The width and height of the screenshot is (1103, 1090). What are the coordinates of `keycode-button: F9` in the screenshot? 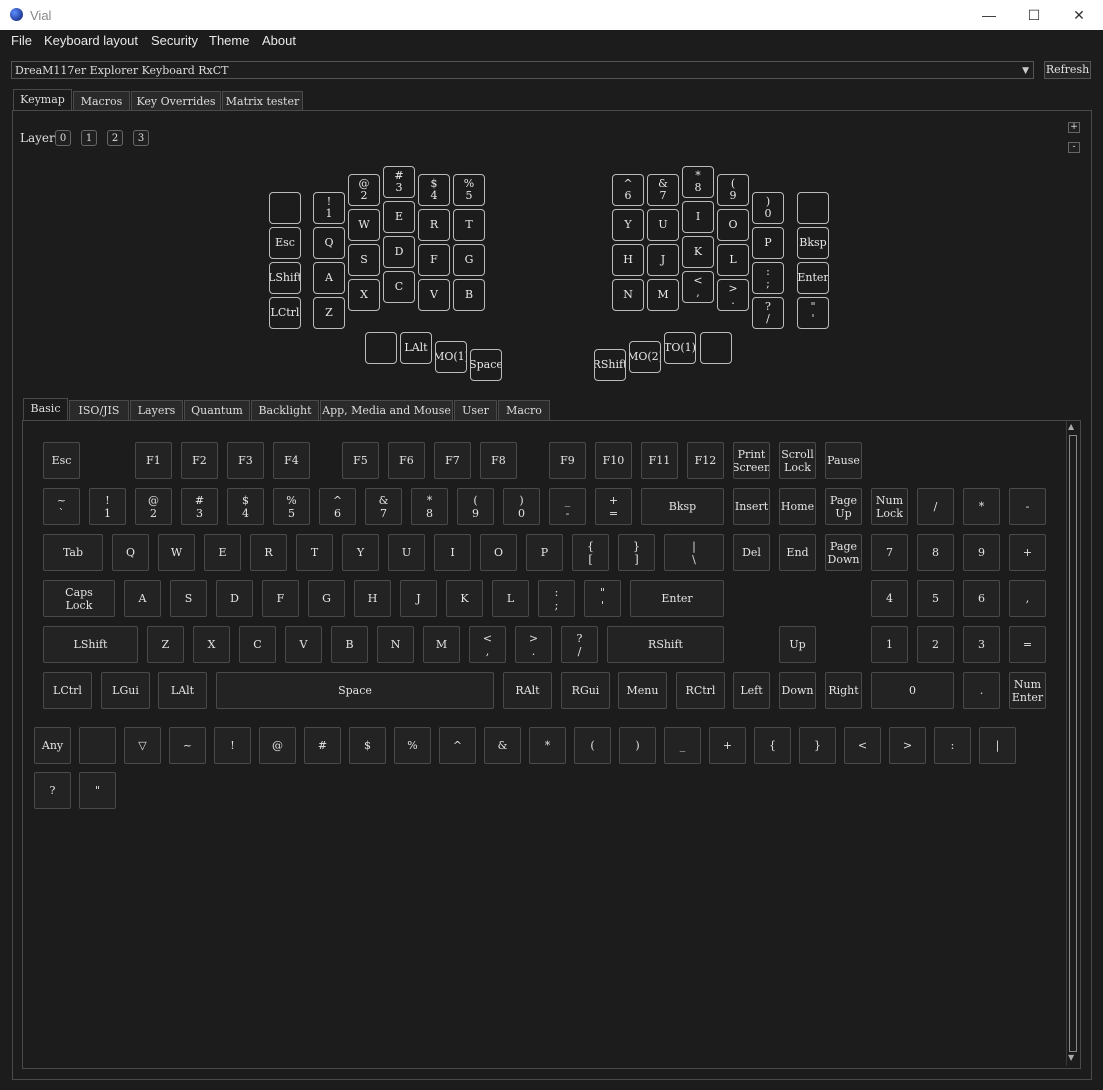 It's located at (567, 460).